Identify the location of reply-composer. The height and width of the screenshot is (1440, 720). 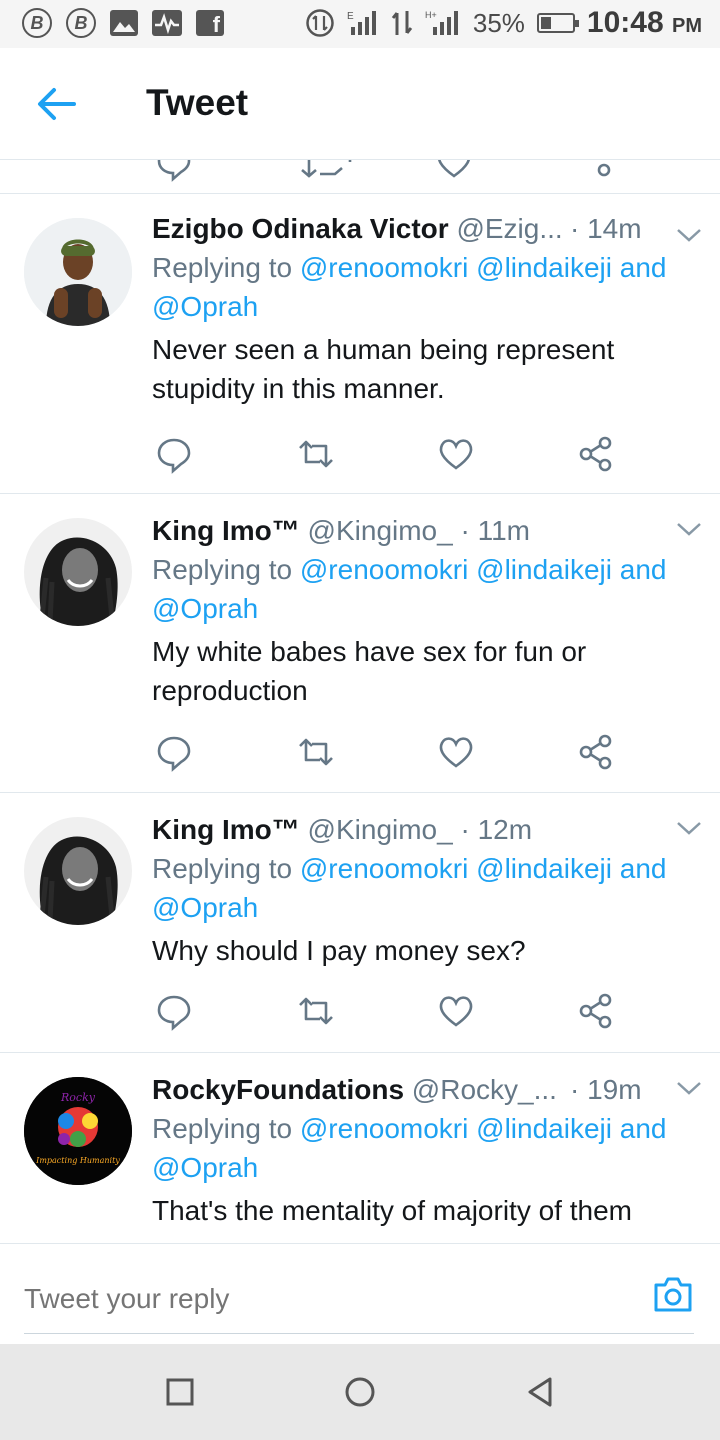
(360, 1293).